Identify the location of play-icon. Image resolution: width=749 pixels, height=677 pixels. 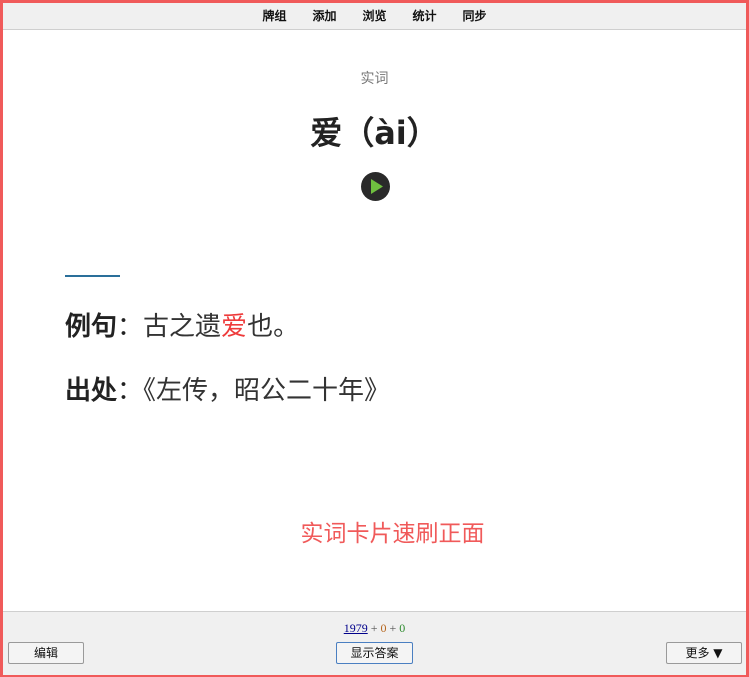
(375, 186).